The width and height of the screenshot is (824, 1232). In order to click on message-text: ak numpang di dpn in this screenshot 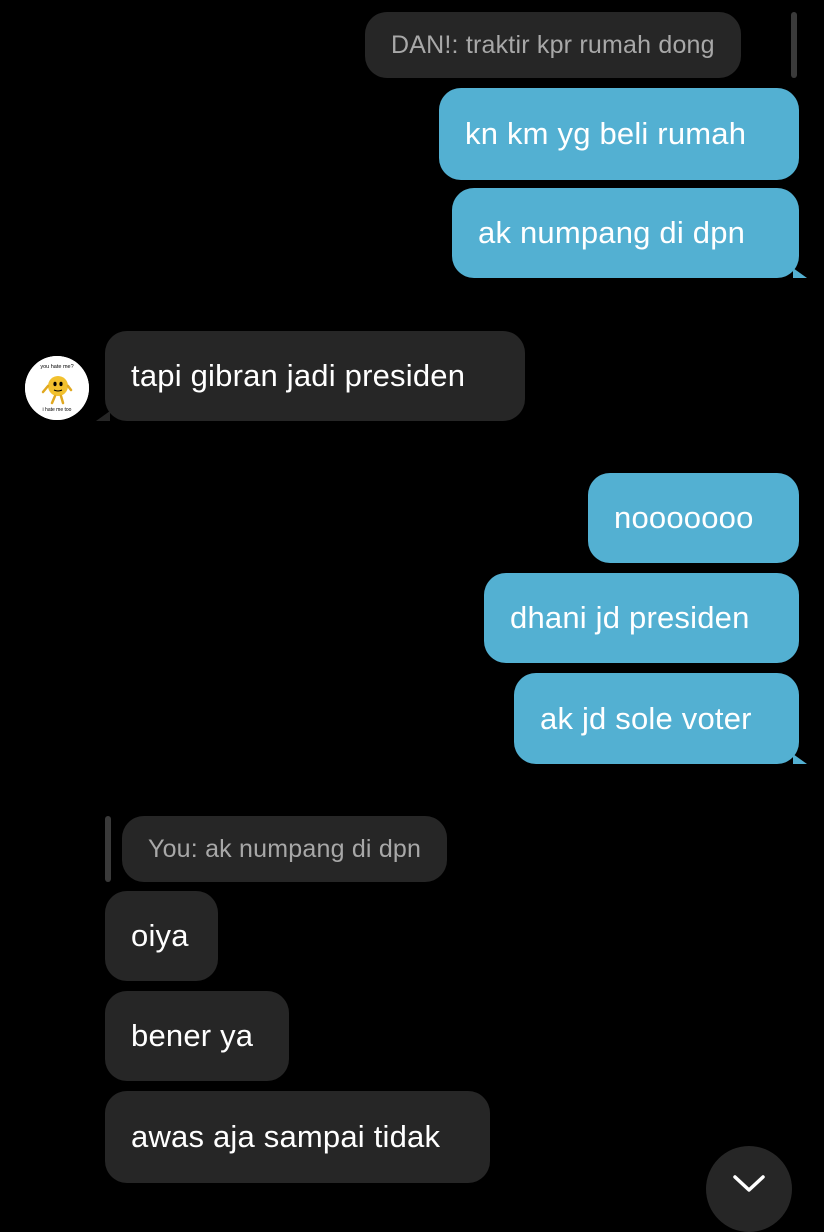, I will do `click(612, 232)`.